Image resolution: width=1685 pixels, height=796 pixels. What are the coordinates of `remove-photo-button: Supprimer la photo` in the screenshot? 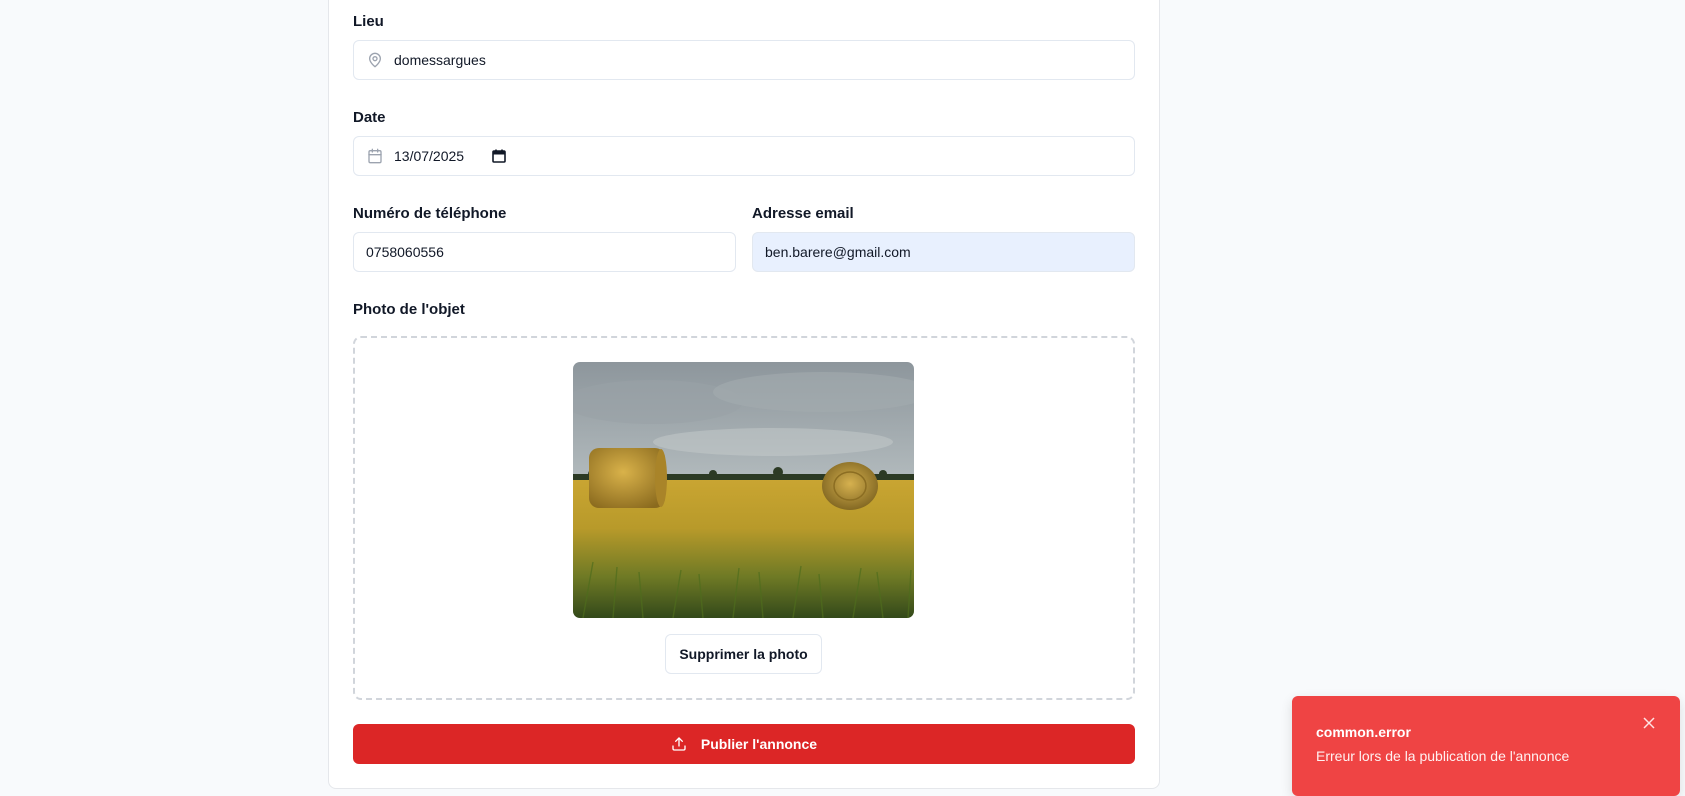 It's located at (743, 654).